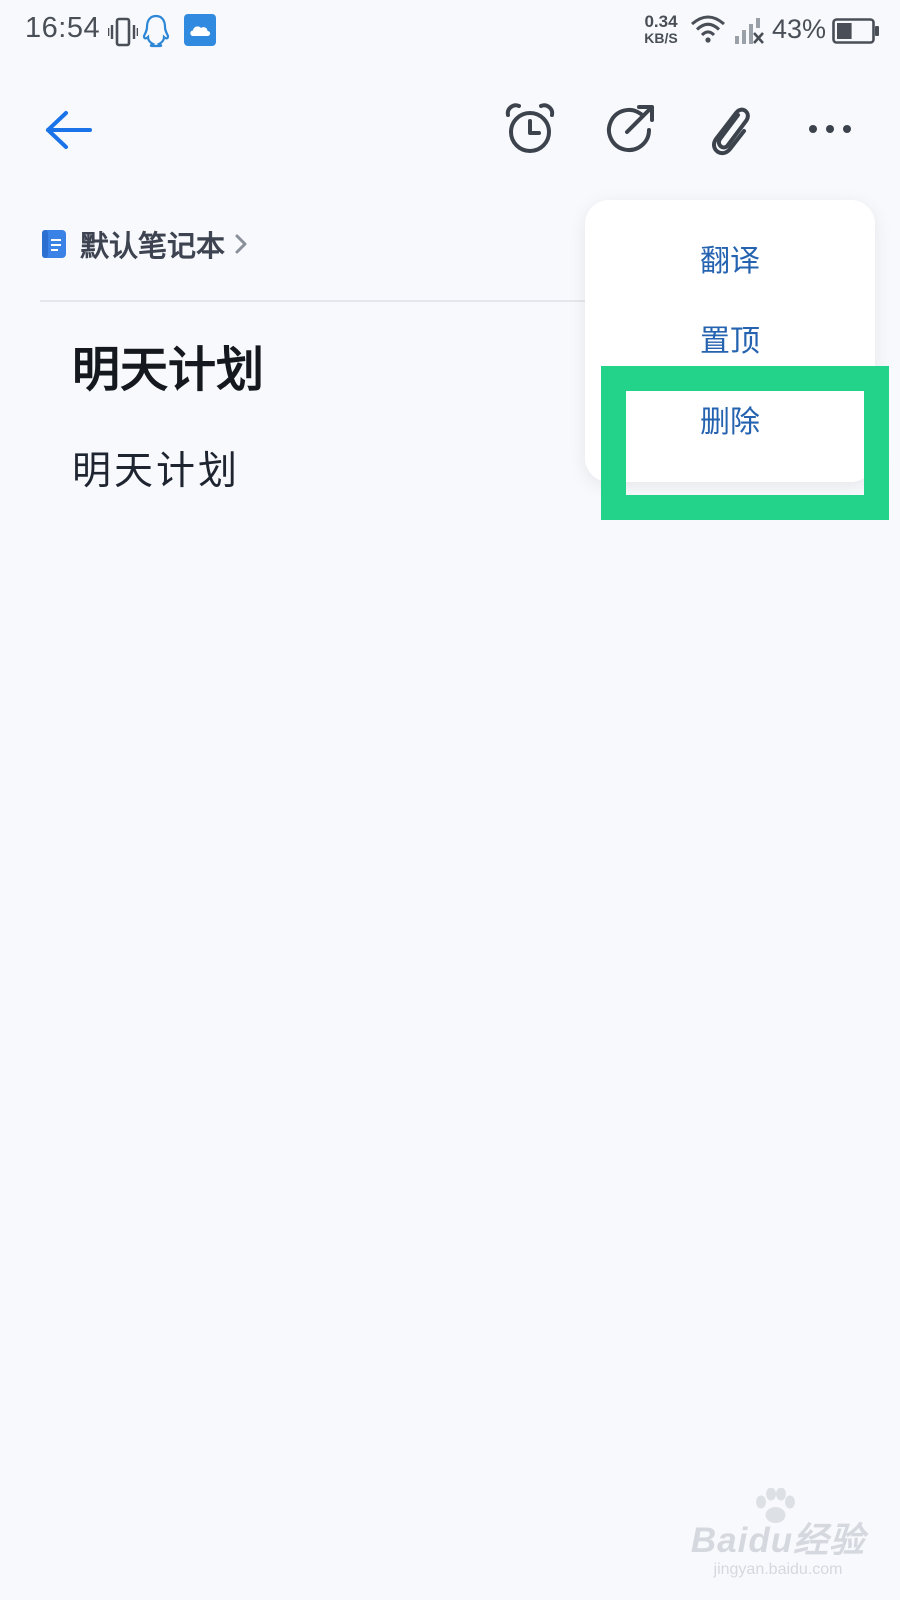 The image size is (900, 1600). I want to click on net-speed-unit: KB/S, so click(661, 38).